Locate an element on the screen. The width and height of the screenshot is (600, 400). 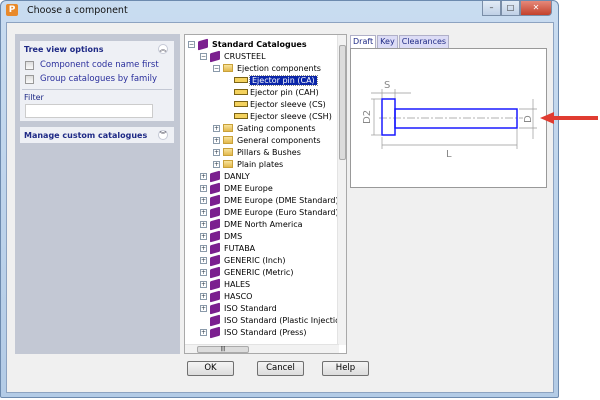
tree-node-catalogue: + DME Europe (DME Standard) is located at coordinates (269, 200).